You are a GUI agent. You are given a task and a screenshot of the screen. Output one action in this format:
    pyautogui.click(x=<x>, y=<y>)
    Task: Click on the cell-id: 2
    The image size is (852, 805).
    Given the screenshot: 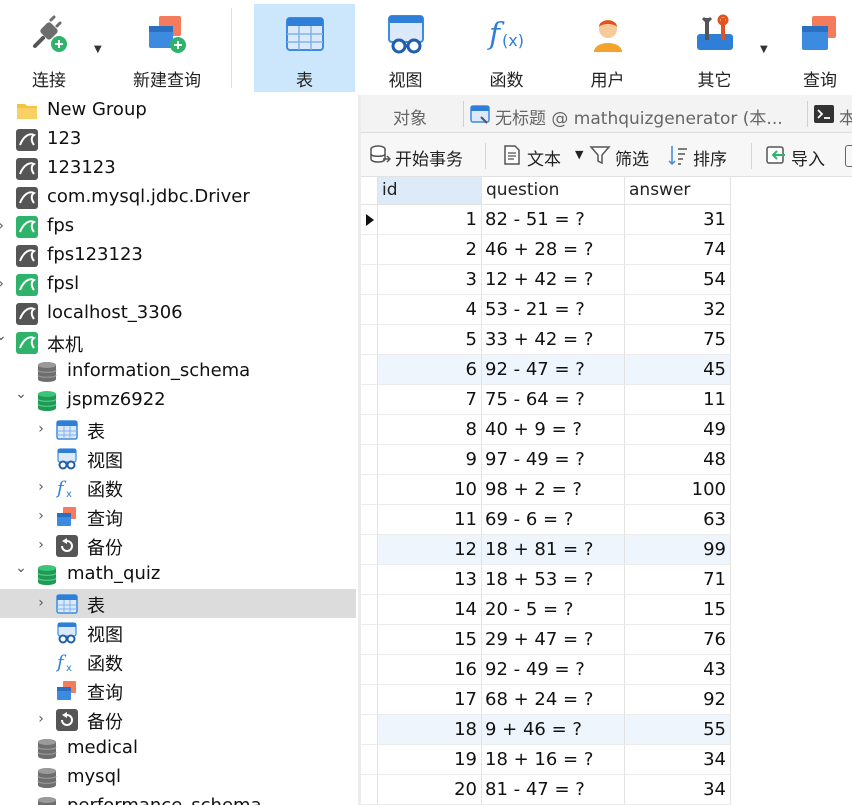 What is the action you would take?
    pyautogui.click(x=430, y=250)
    